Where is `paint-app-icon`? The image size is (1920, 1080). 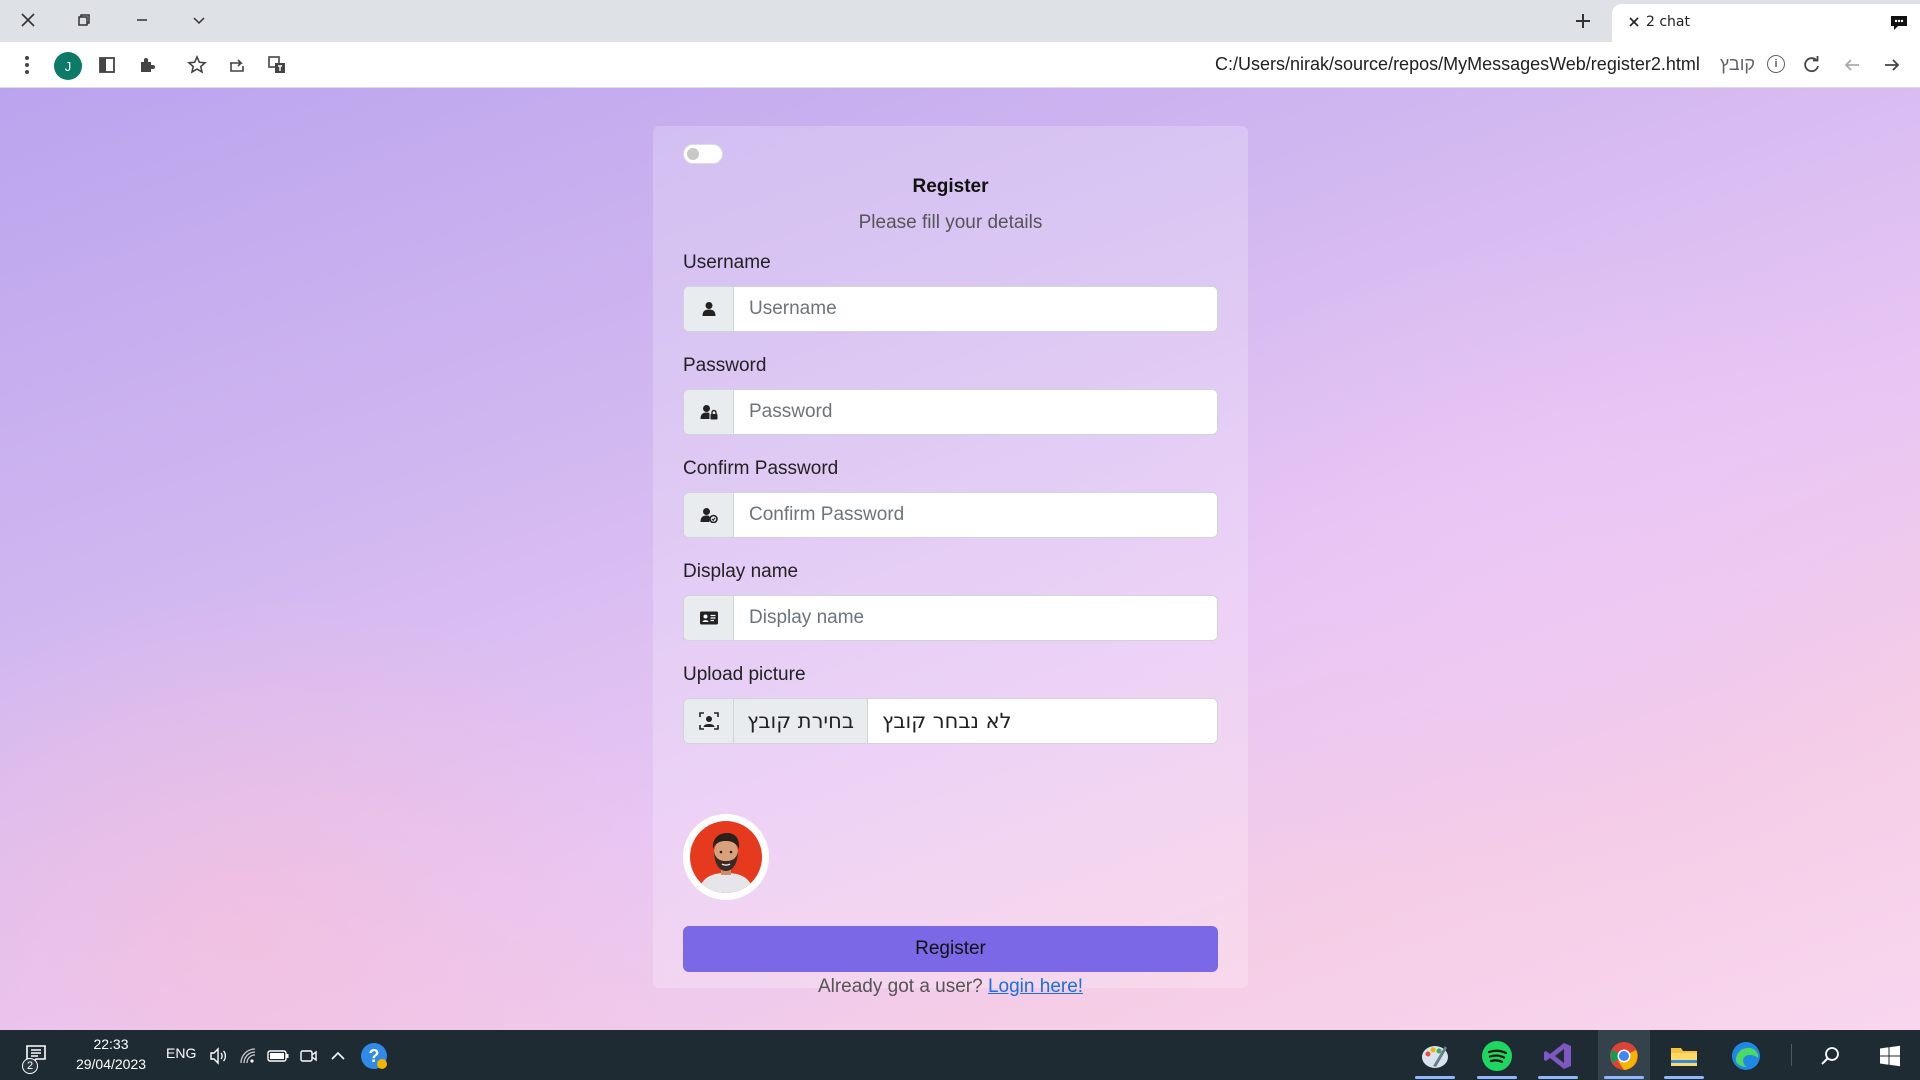 paint-app-icon is located at coordinates (1435, 1056).